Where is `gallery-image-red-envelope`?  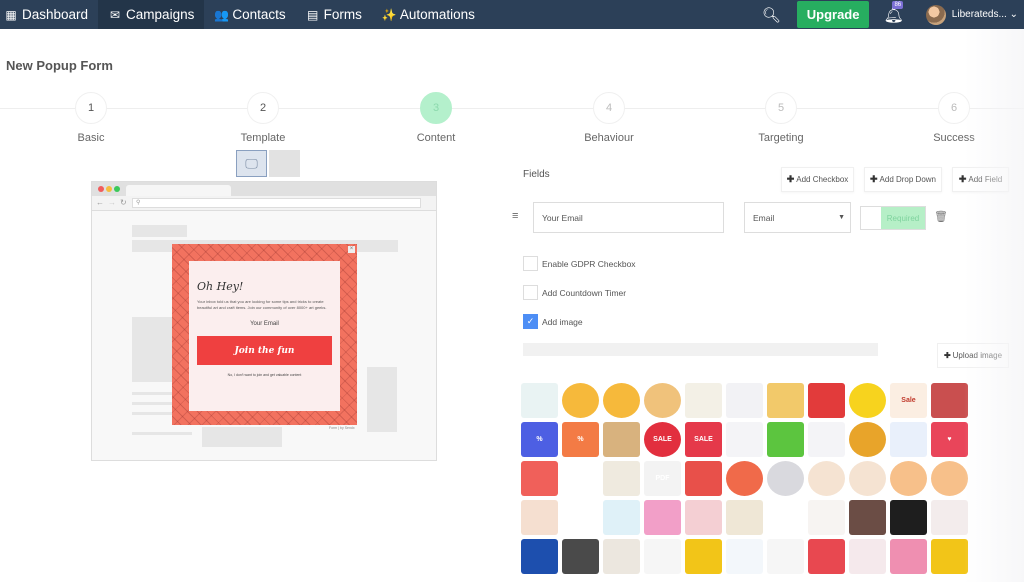
gallery-image-red-envelope is located at coordinates (826, 400).